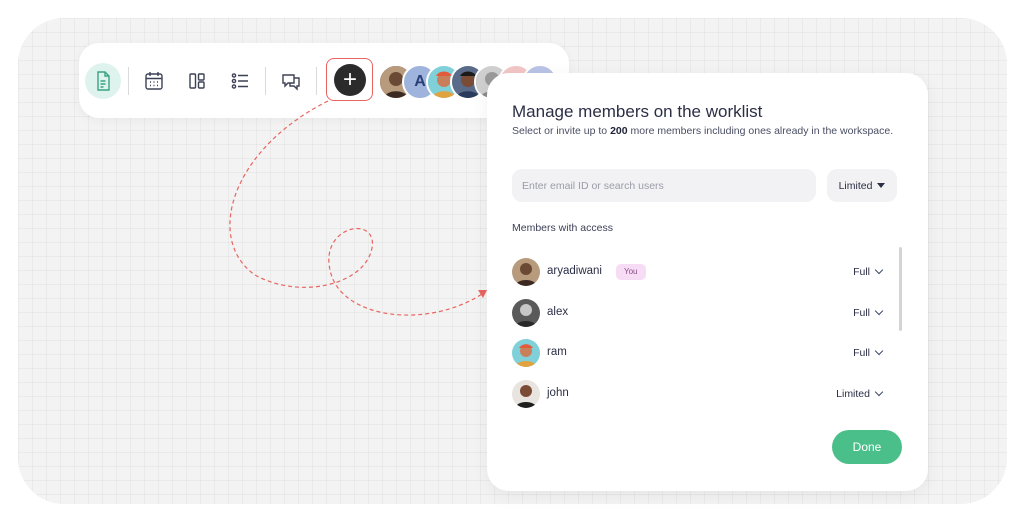 The height and width of the screenshot is (519, 1024). What do you see at coordinates (702, 314) in the screenshot?
I see `member-row: alex Full` at bounding box center [702, 314].